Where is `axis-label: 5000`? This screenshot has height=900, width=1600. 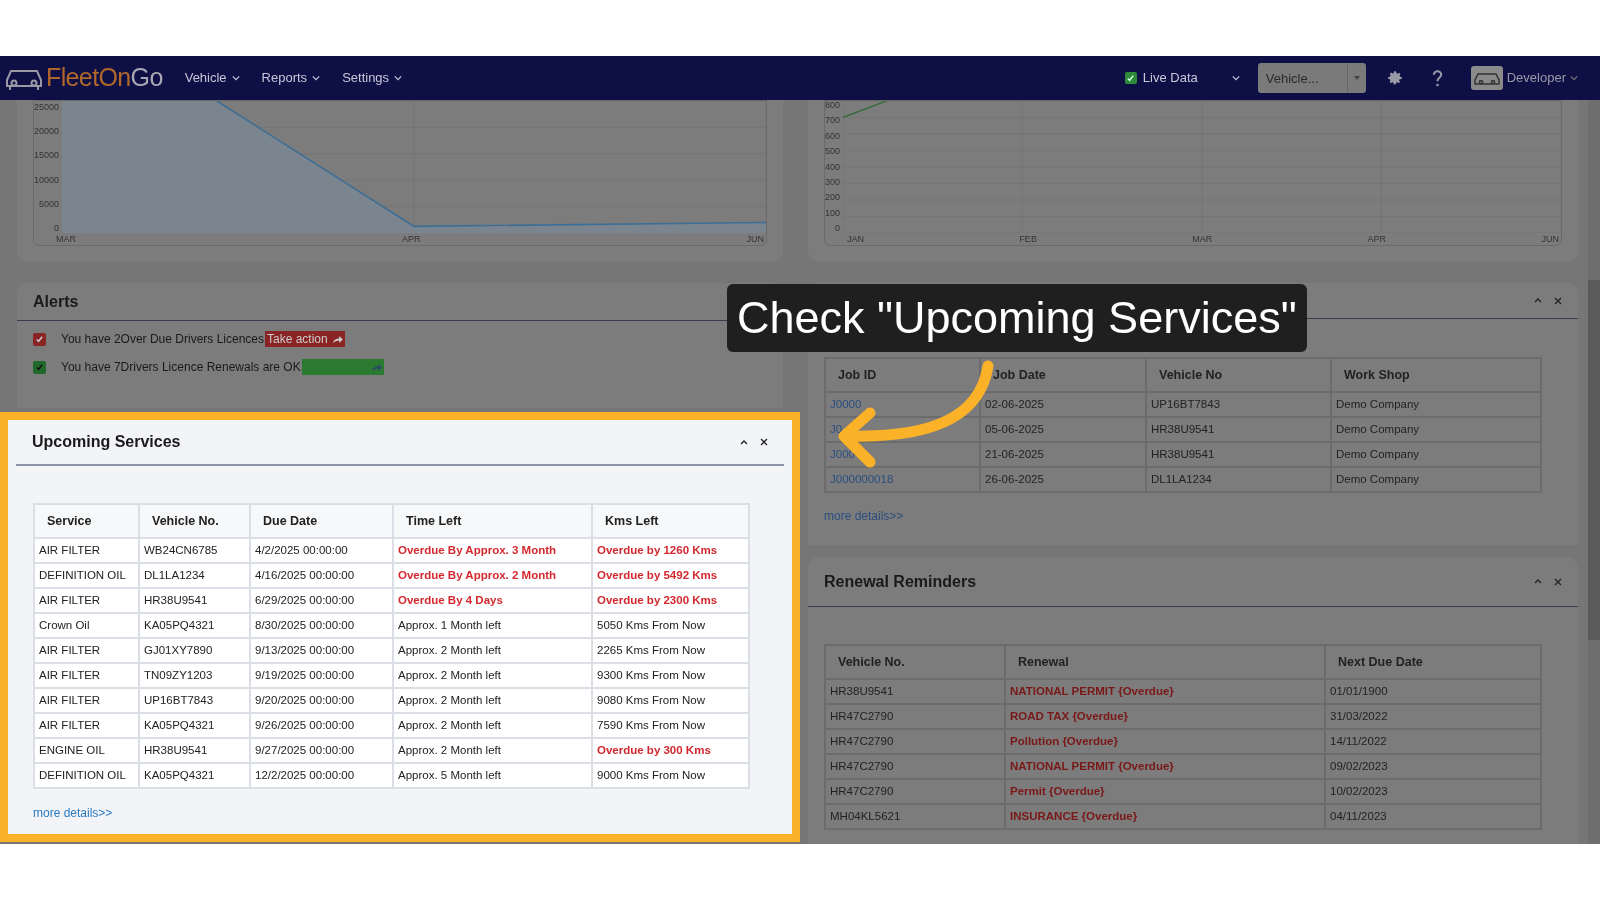 axis-label: 5000 is located at coordinates (49, 204).